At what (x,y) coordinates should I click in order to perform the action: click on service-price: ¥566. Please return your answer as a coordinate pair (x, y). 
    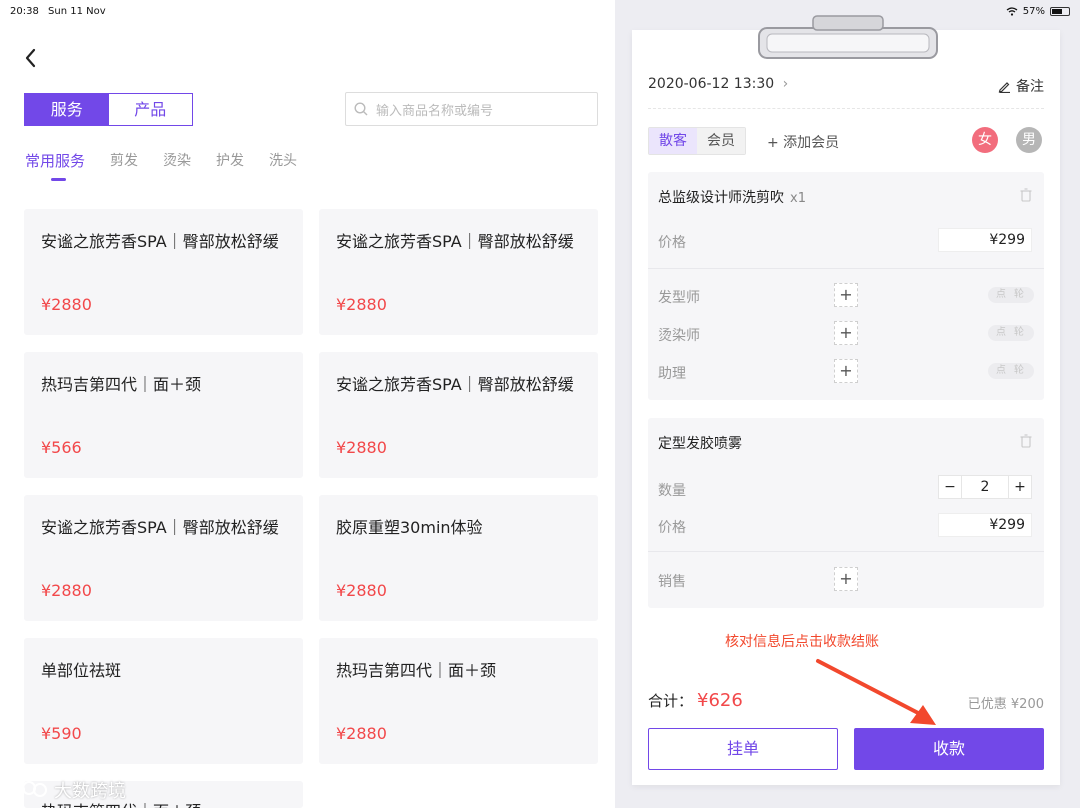
    Looking at the image, I should click on (61, 447).